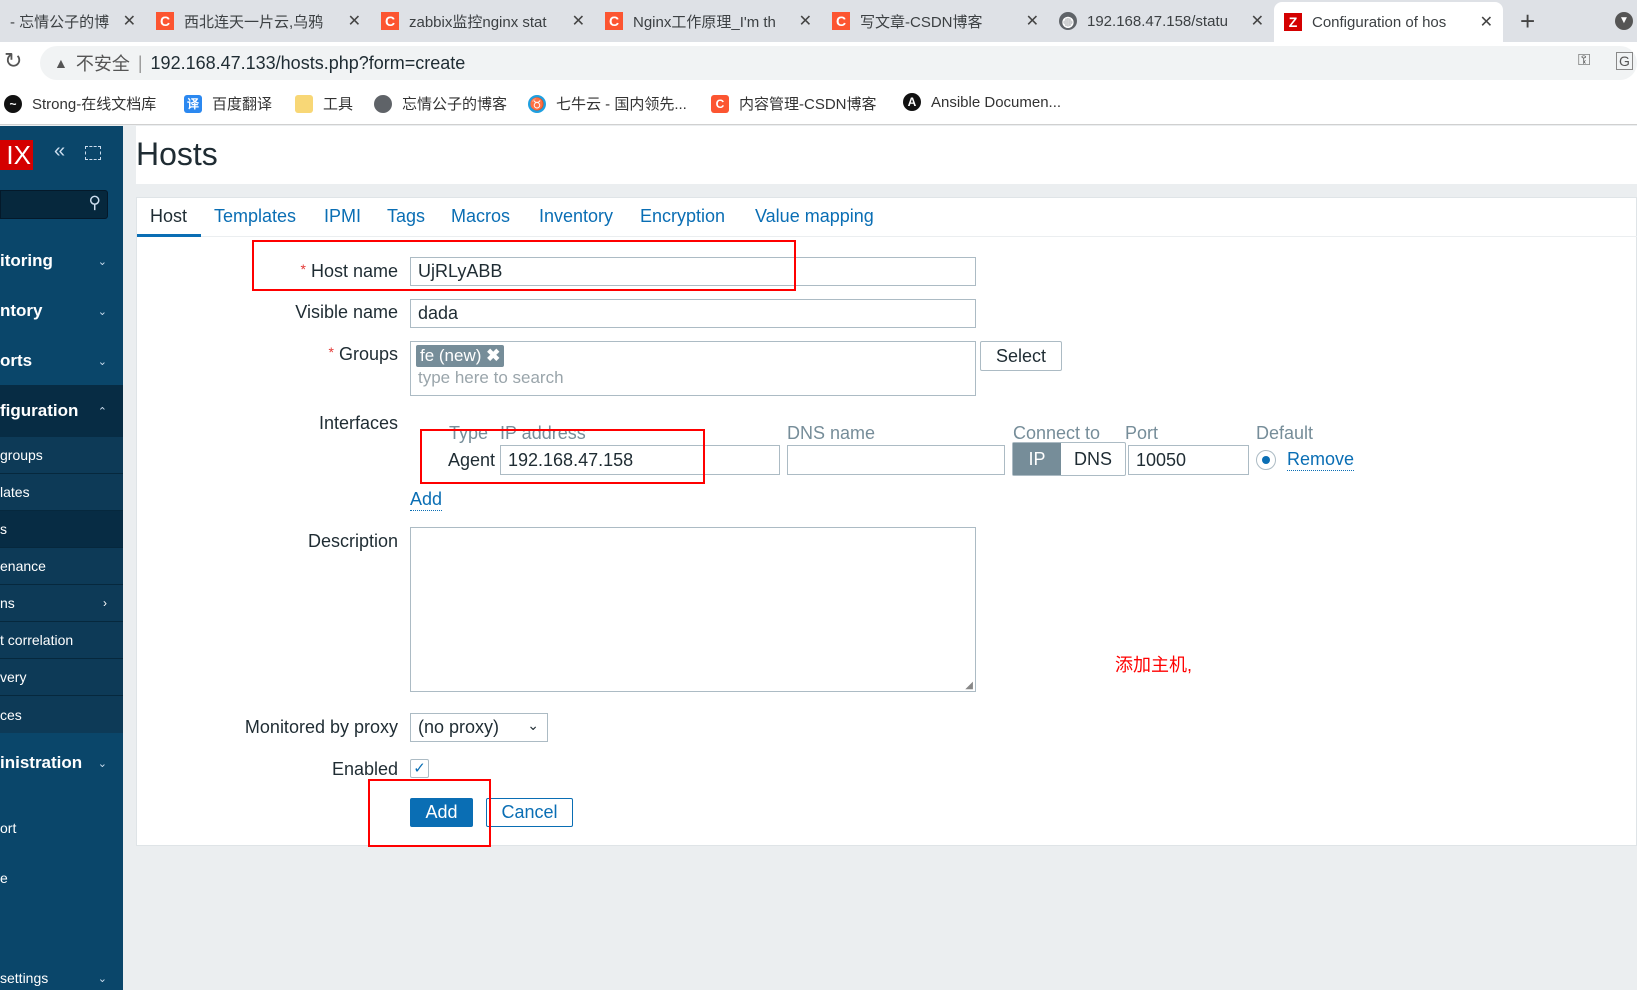 The width and height of the screenshot is (1637, 990). I want to click on connect-dns-option: DNS, so click(1093, 459).